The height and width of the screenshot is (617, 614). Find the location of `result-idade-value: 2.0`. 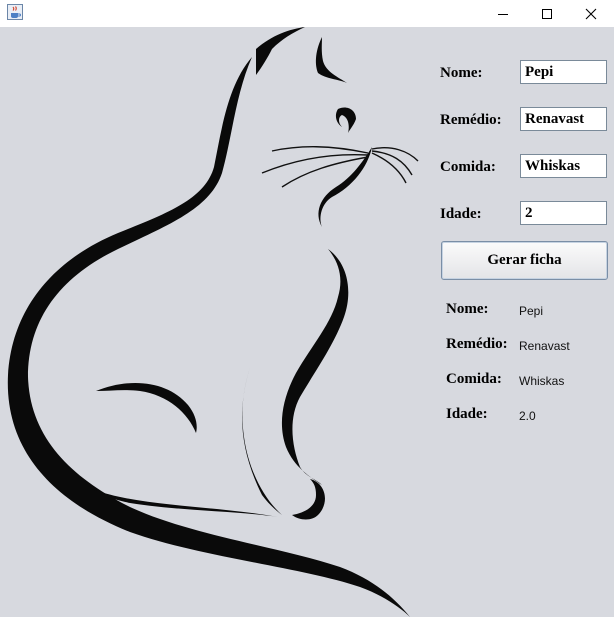

result-idade-value: 2.0 is located at coordinates (527, 416).